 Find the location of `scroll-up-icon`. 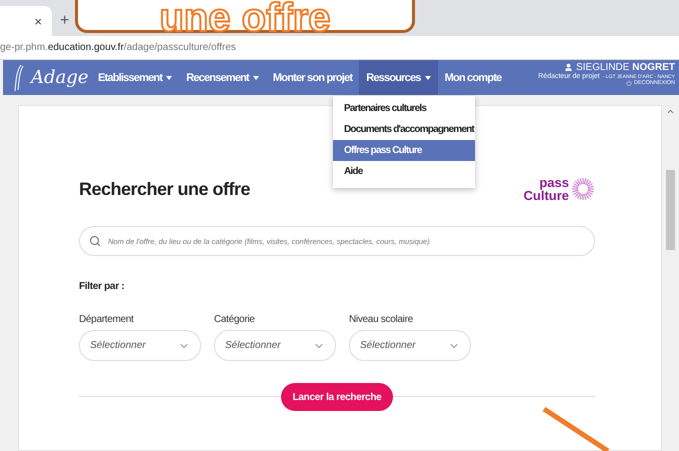

scroll-up-icon is located at coordinates (670, 111).